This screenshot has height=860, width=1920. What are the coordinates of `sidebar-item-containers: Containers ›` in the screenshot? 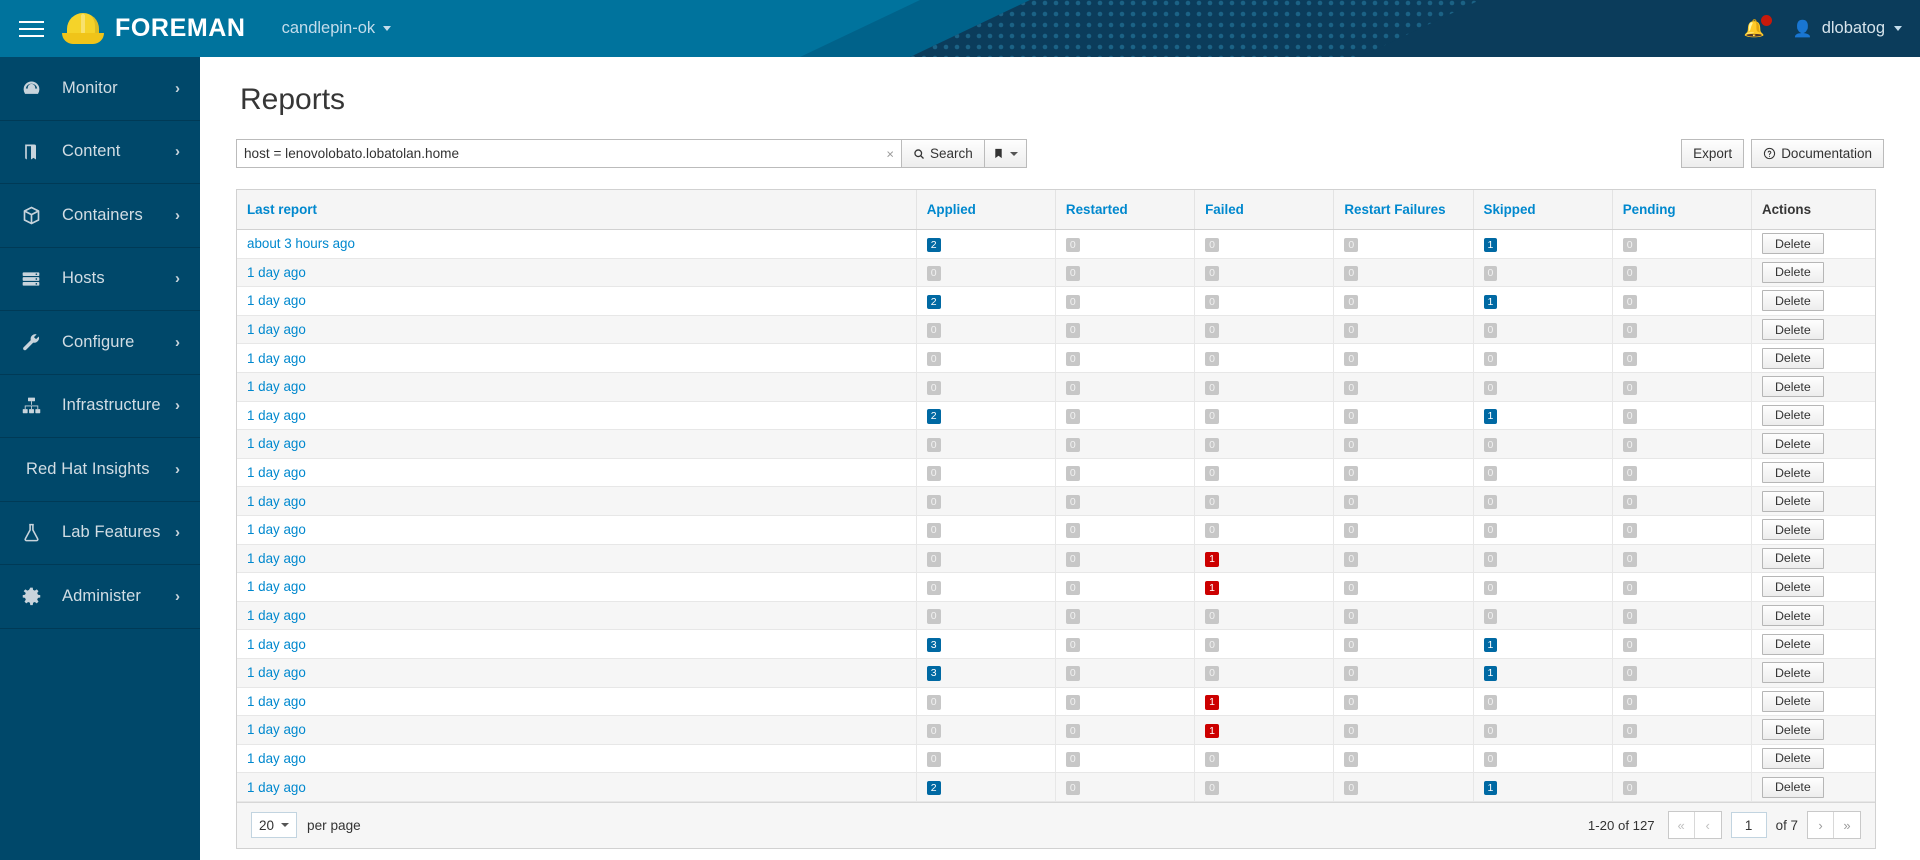 It's located at (100, 216).